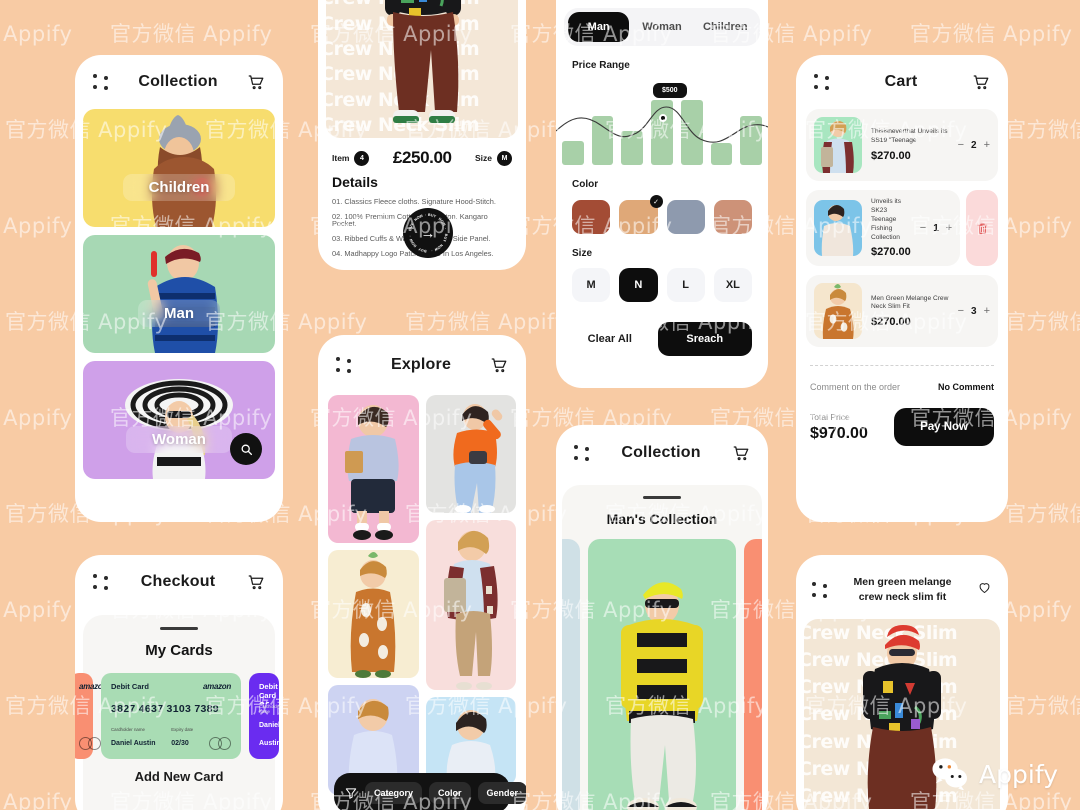 This screenshot has width=1080, height=810. What do you see at coordinates (732, 285) in the screenshot?
I see `size-option-xl: XL` at bounding box center [732, 285].